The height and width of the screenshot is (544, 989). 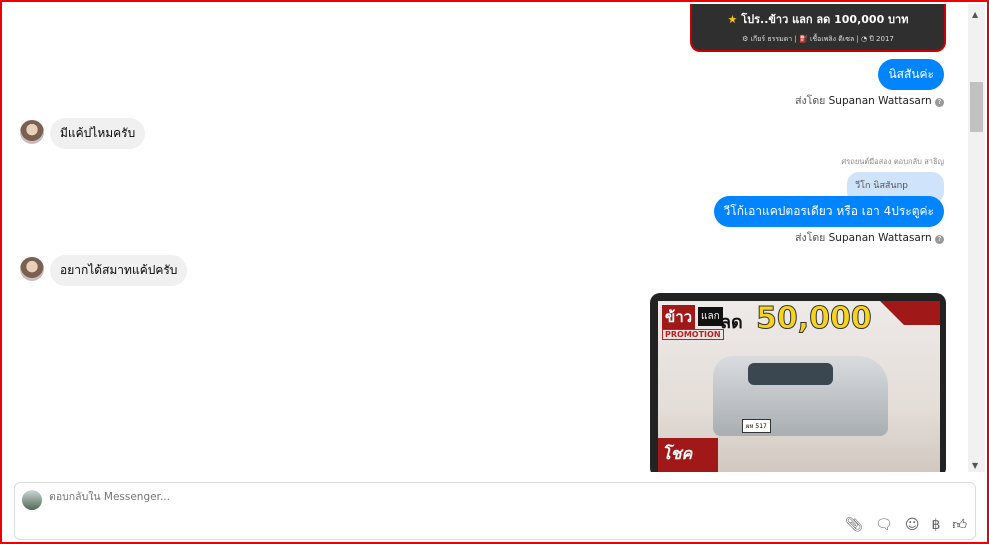 What do you see at coordinates (32, 500) in the screenshot?
I see `user-avatar` at bounding box center [32, 500].